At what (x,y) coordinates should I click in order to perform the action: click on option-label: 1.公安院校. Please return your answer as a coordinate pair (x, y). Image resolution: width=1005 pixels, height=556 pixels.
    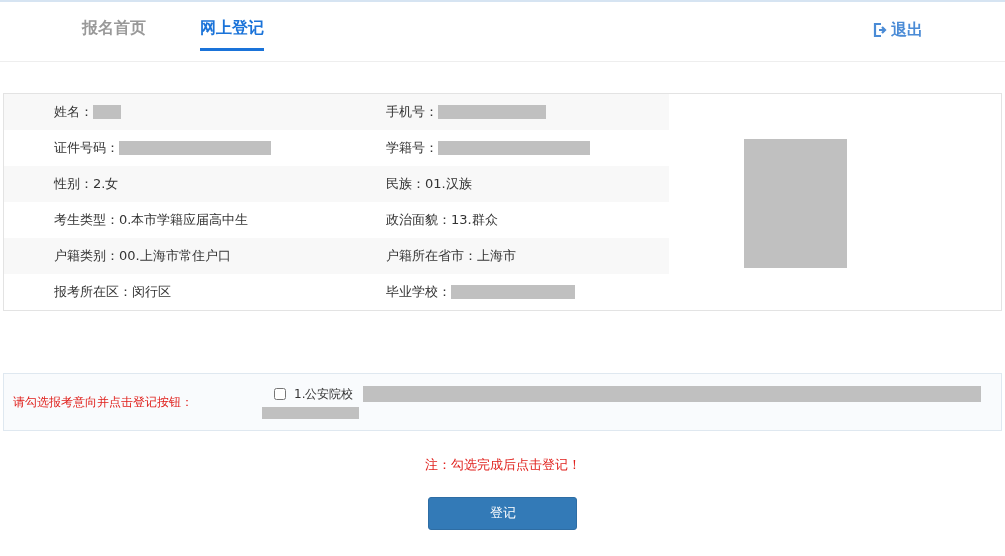
    Looking at the image, I should click on (324, 394).